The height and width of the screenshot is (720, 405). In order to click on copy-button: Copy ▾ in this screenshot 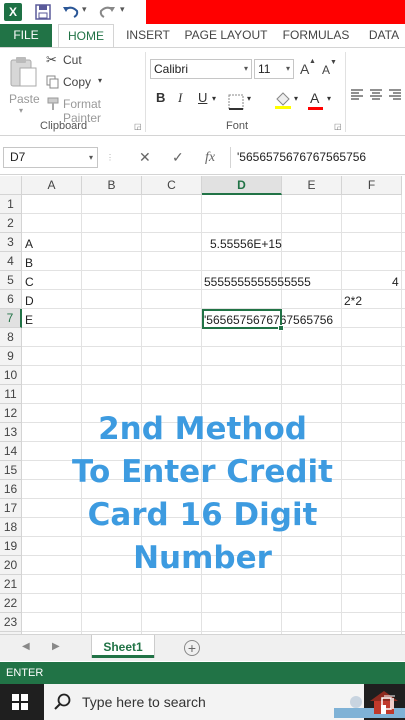, I will do `click(81, 83)`.